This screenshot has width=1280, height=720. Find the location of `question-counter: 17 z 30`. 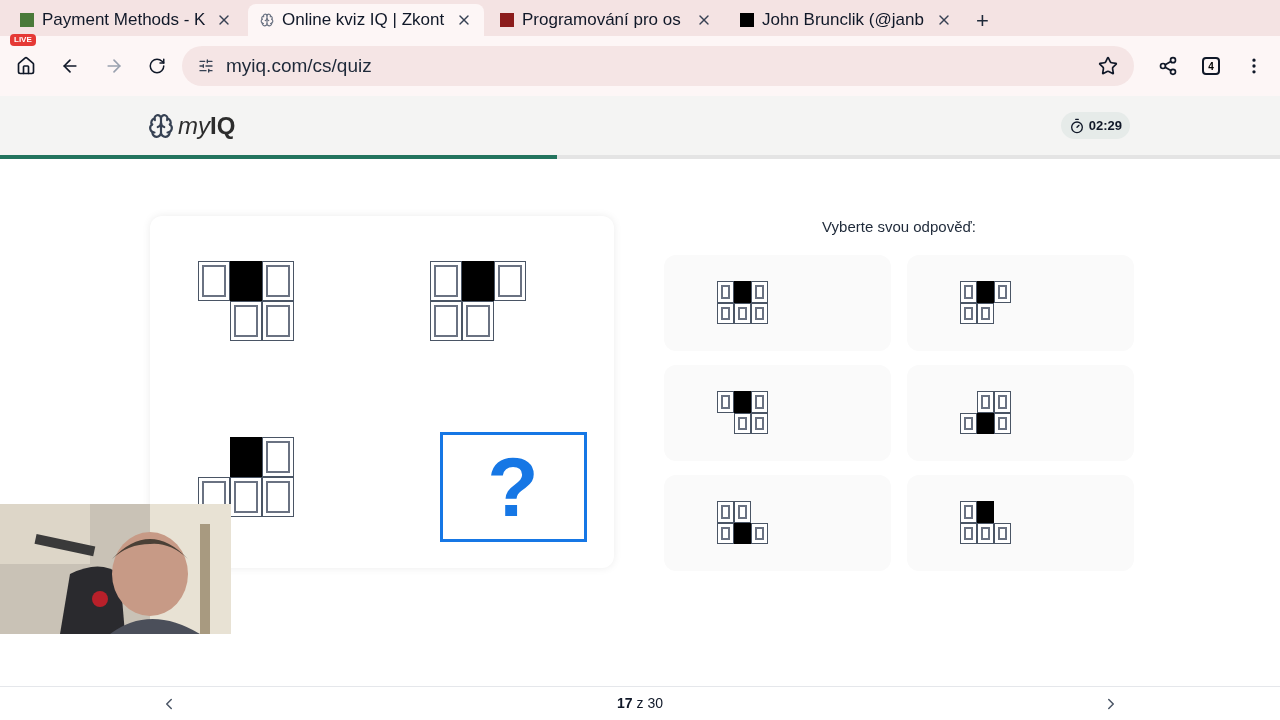

question-counter: 17 z 30 is located at coordinates (640, 703).